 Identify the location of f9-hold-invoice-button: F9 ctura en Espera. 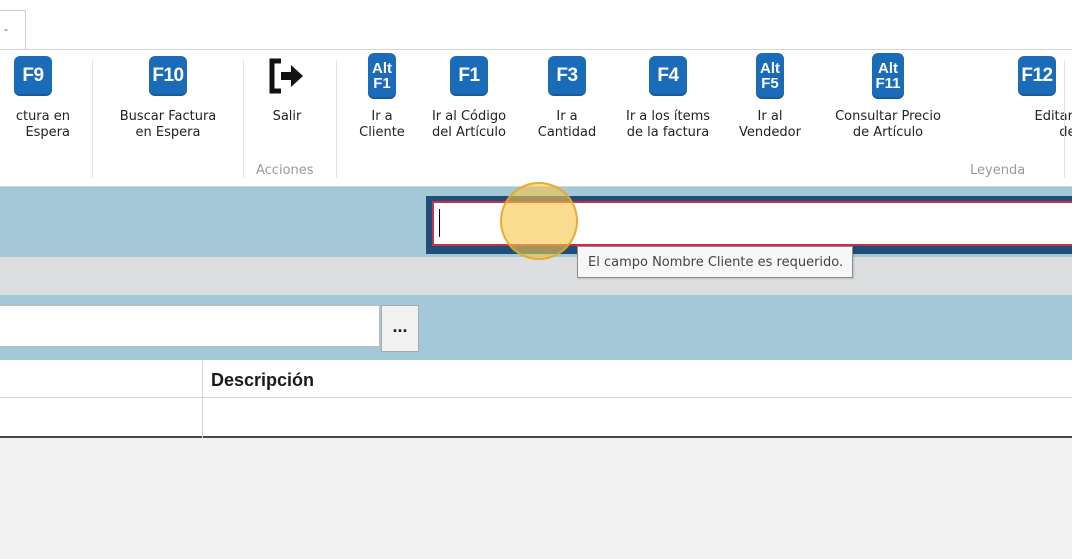
(35, 98).